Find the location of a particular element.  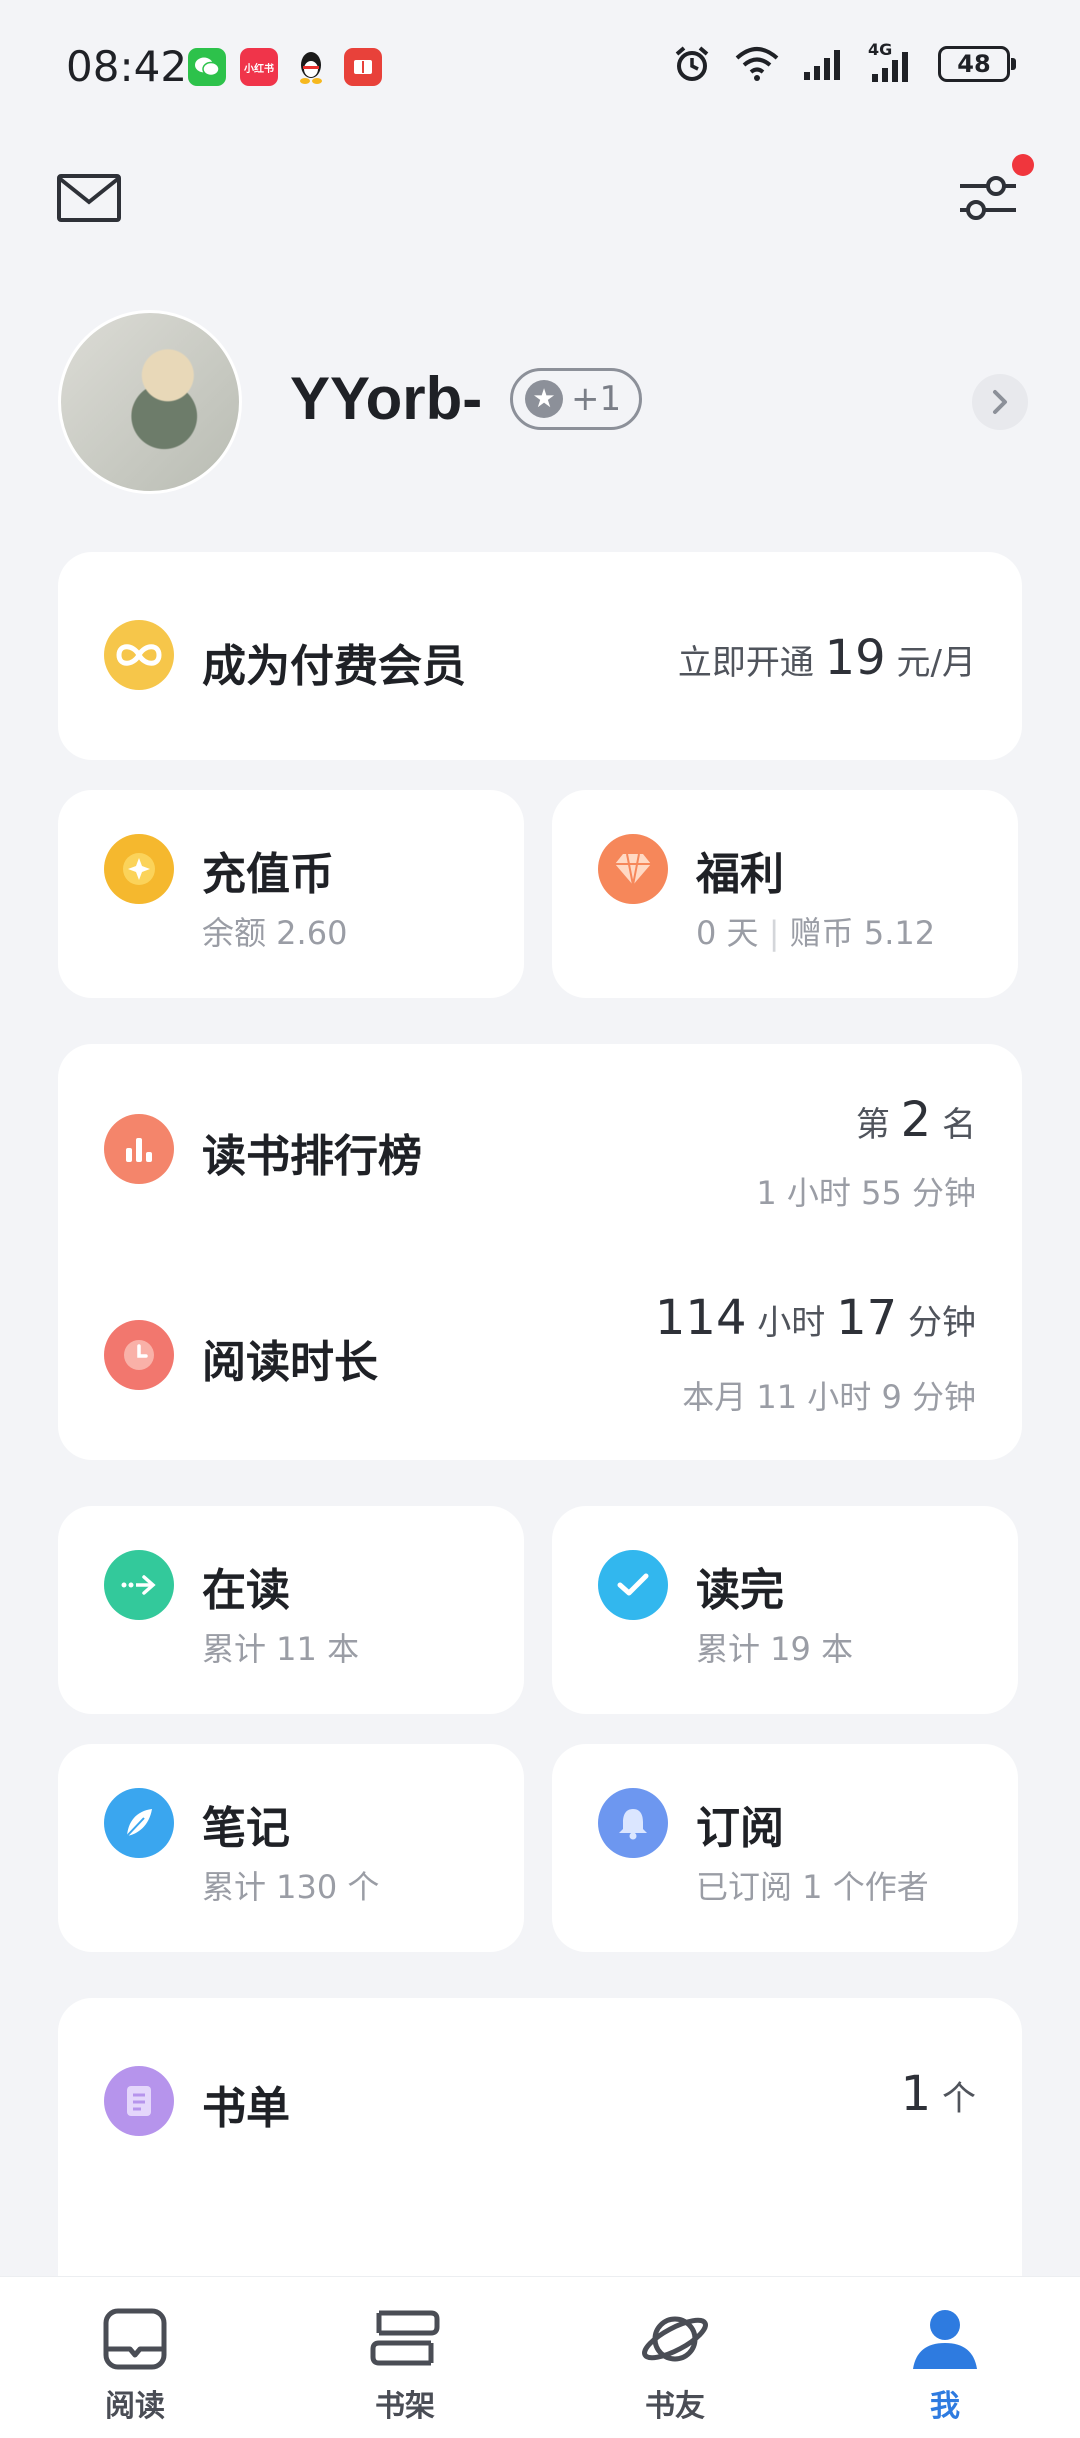

badge-count: +1 is located at coordinates (596, 399).